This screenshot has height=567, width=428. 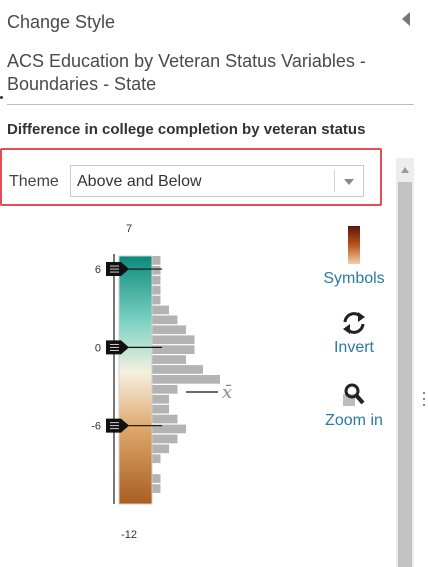 I want to click on scroll-up-icon, so click(x=405, y=170).